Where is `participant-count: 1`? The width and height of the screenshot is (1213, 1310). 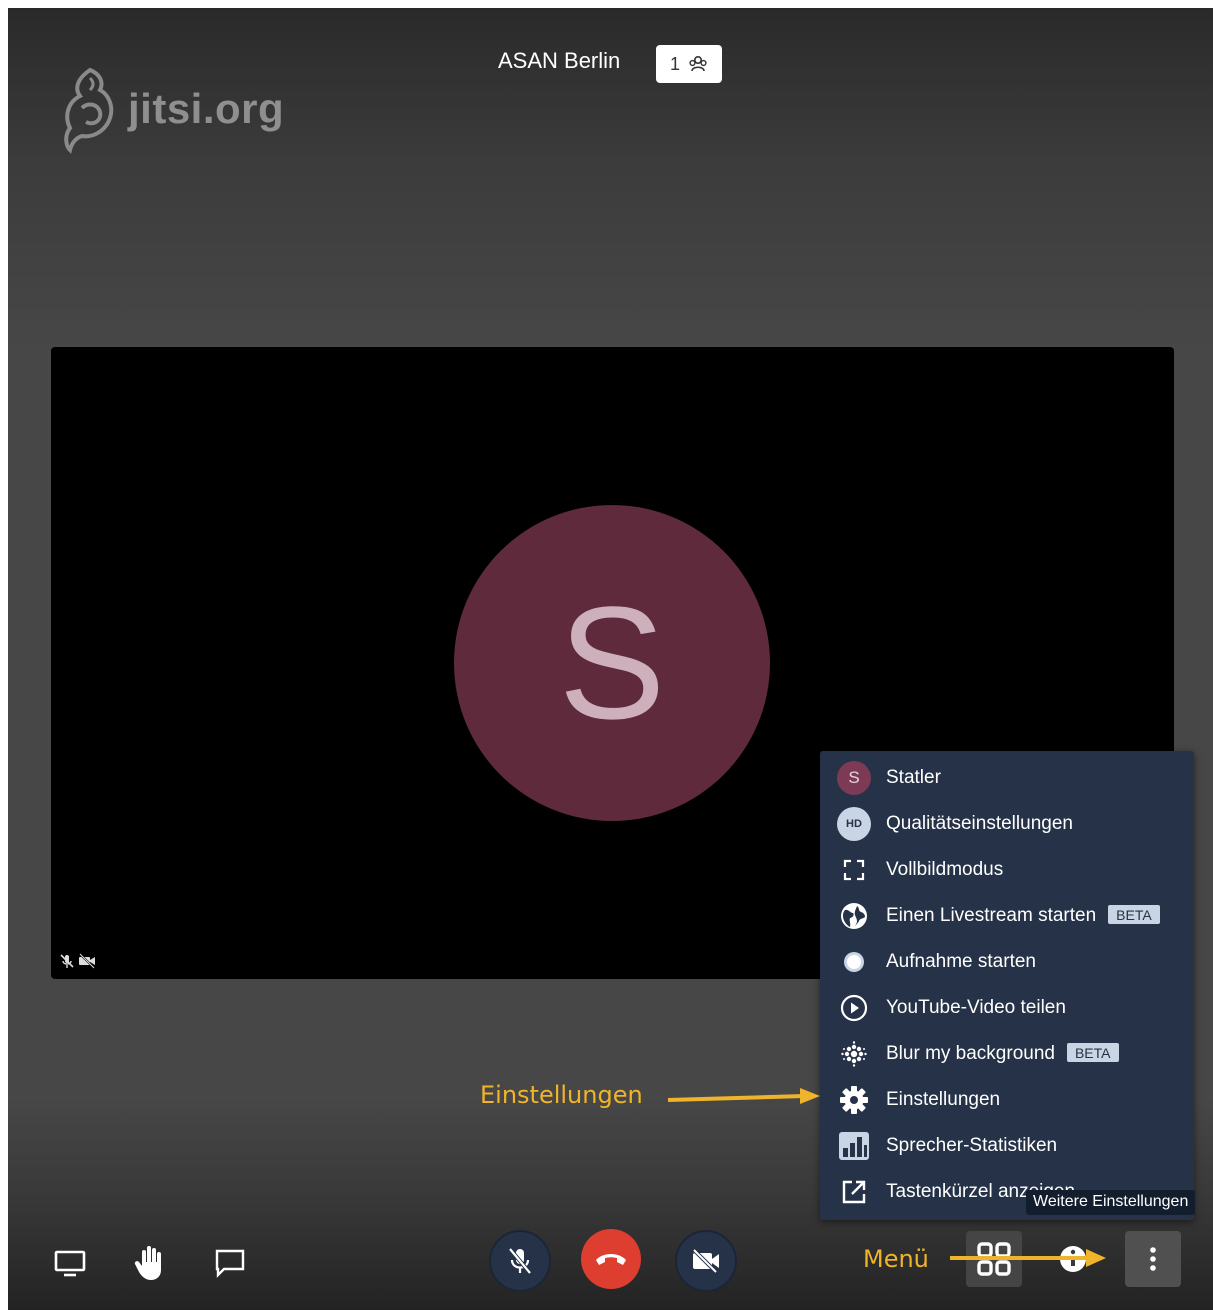
participant-count: 1 is located at coordinates (674, 63).